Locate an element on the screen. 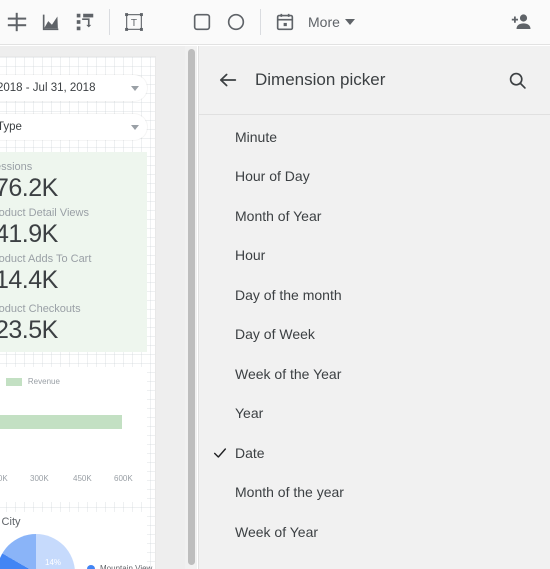 Image resolution: width=550 pixels, height=569 pixels. svg-text: T is located at coordinates (134, 23).